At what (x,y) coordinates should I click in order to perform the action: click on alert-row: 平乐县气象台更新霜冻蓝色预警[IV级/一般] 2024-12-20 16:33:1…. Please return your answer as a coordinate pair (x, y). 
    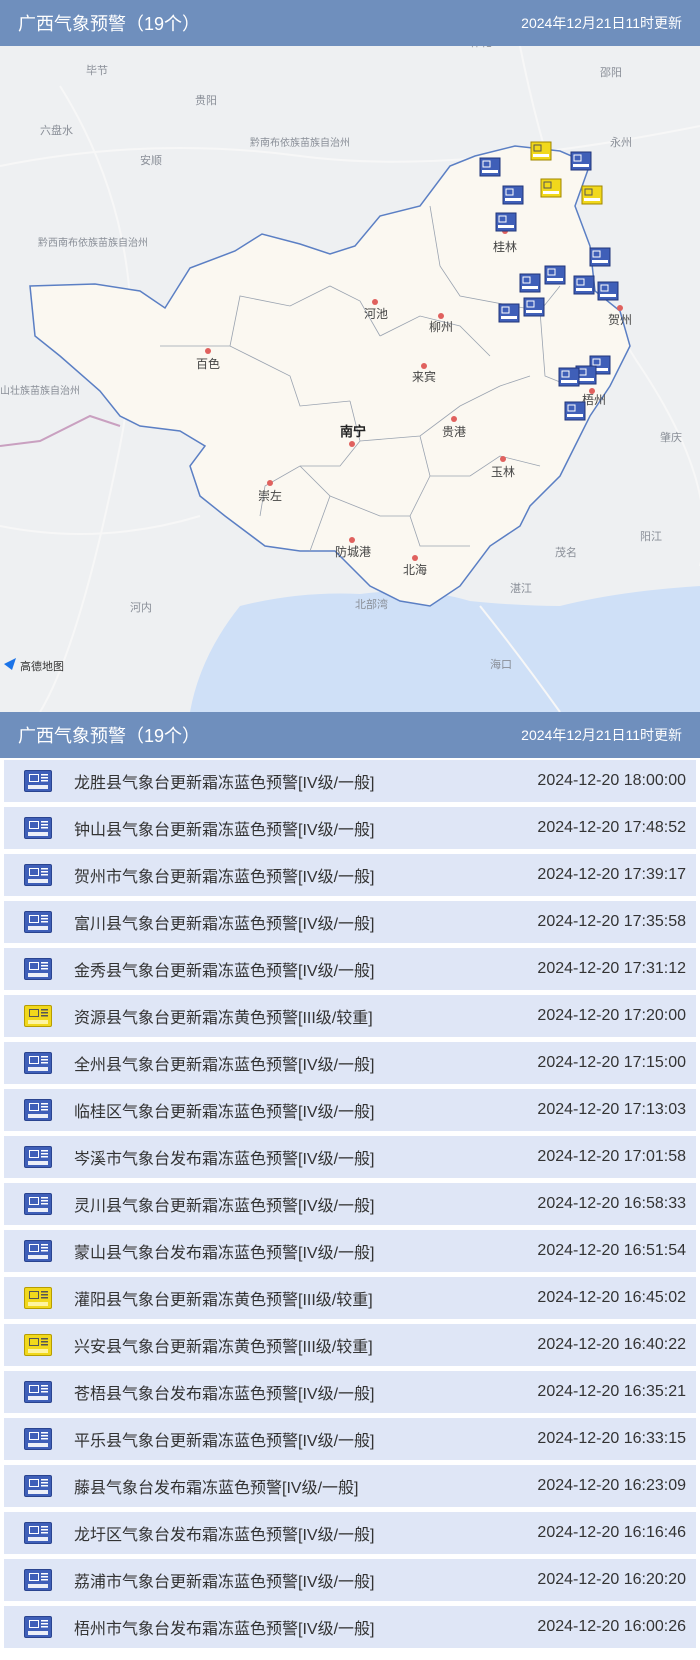
    Looking at the image, I should click on (350, 1439).